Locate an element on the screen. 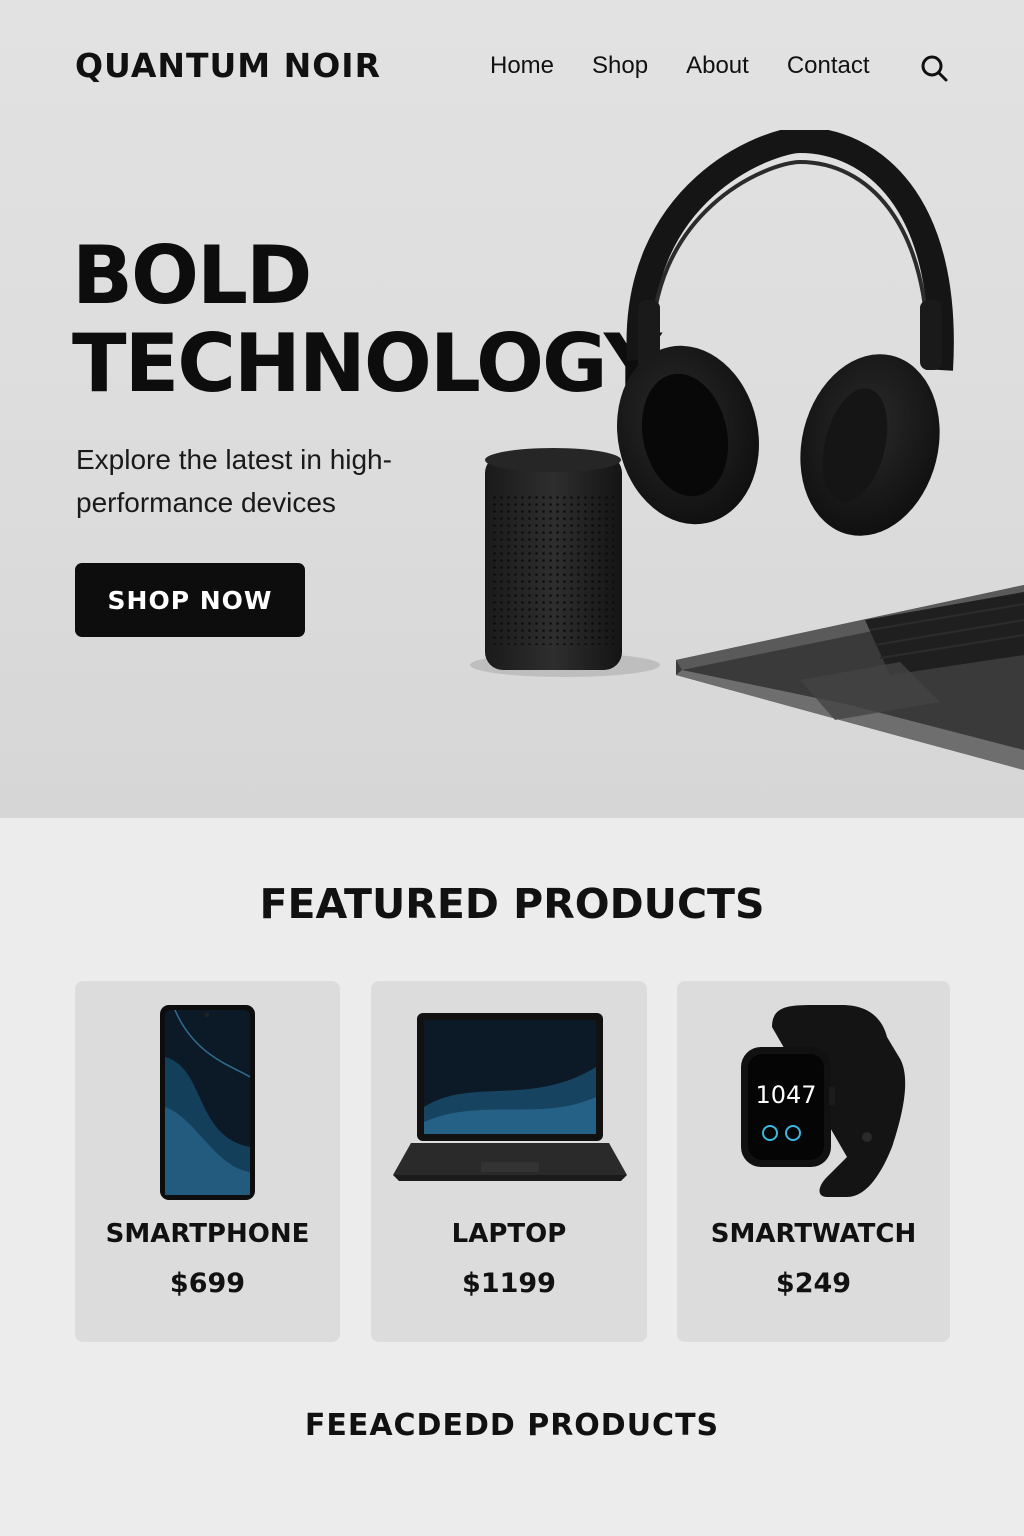 Image resolution: width=1024 pixels, height=1536 pixels. product-name: SMARTWATCH is located at coordinates (813, 1234).